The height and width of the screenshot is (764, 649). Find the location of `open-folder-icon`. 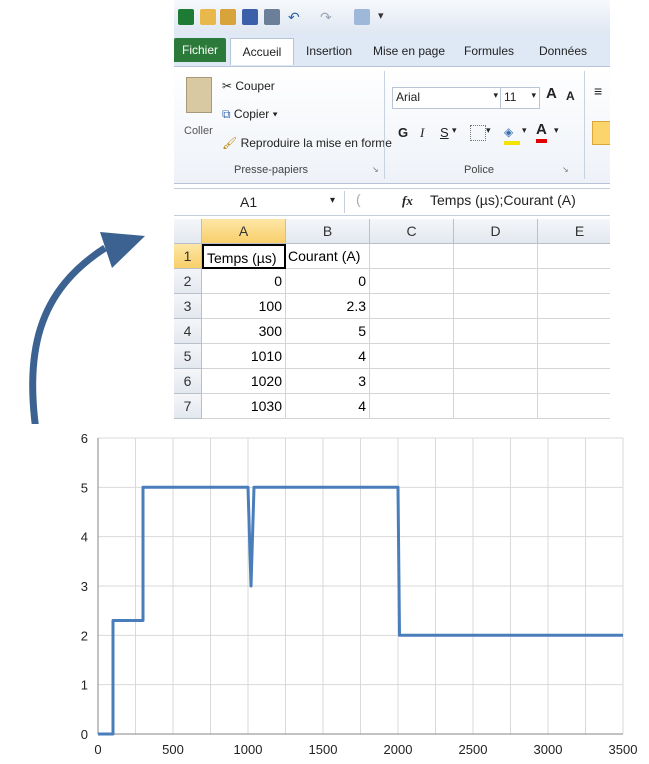

open-folder-icon is located at coordinates (208, 17).